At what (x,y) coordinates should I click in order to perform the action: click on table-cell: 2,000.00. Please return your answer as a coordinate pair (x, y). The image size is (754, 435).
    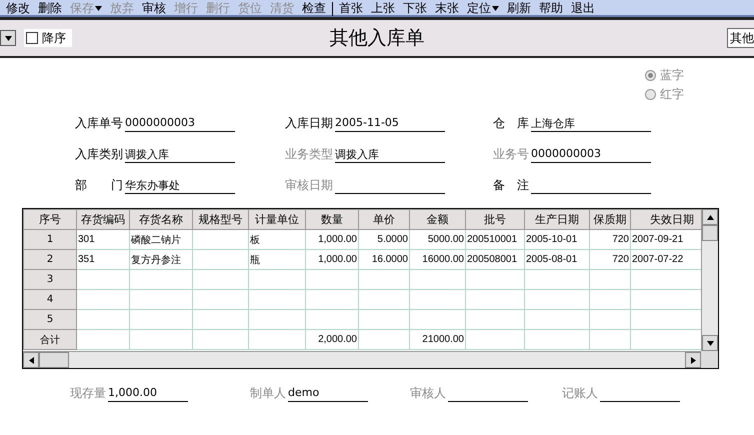
    Looking at the image, I should click on (332, 340).